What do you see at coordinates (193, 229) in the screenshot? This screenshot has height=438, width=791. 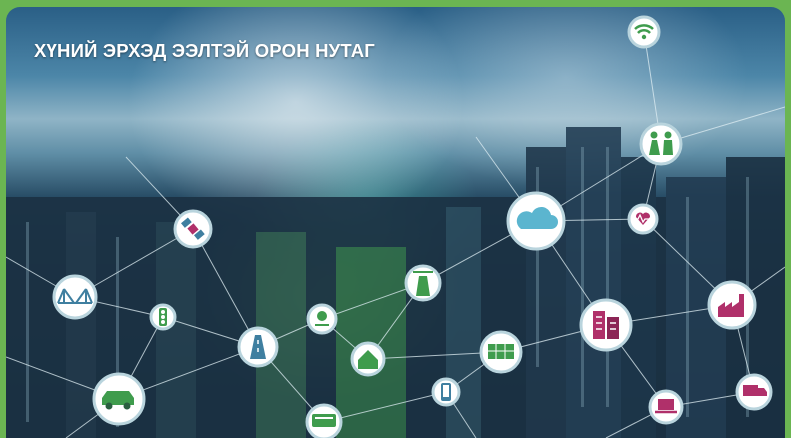 I see `satellite-icon` at bounding box center [193, 229].